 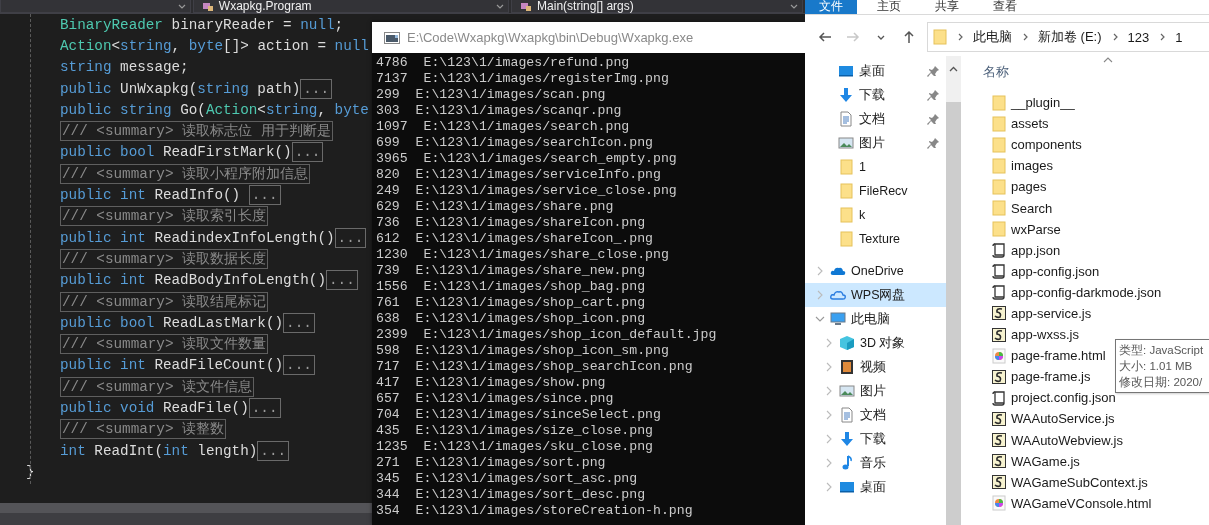 I want to click on breadcrumb: 新加卷 (E:), so click(x=1070, y=37).